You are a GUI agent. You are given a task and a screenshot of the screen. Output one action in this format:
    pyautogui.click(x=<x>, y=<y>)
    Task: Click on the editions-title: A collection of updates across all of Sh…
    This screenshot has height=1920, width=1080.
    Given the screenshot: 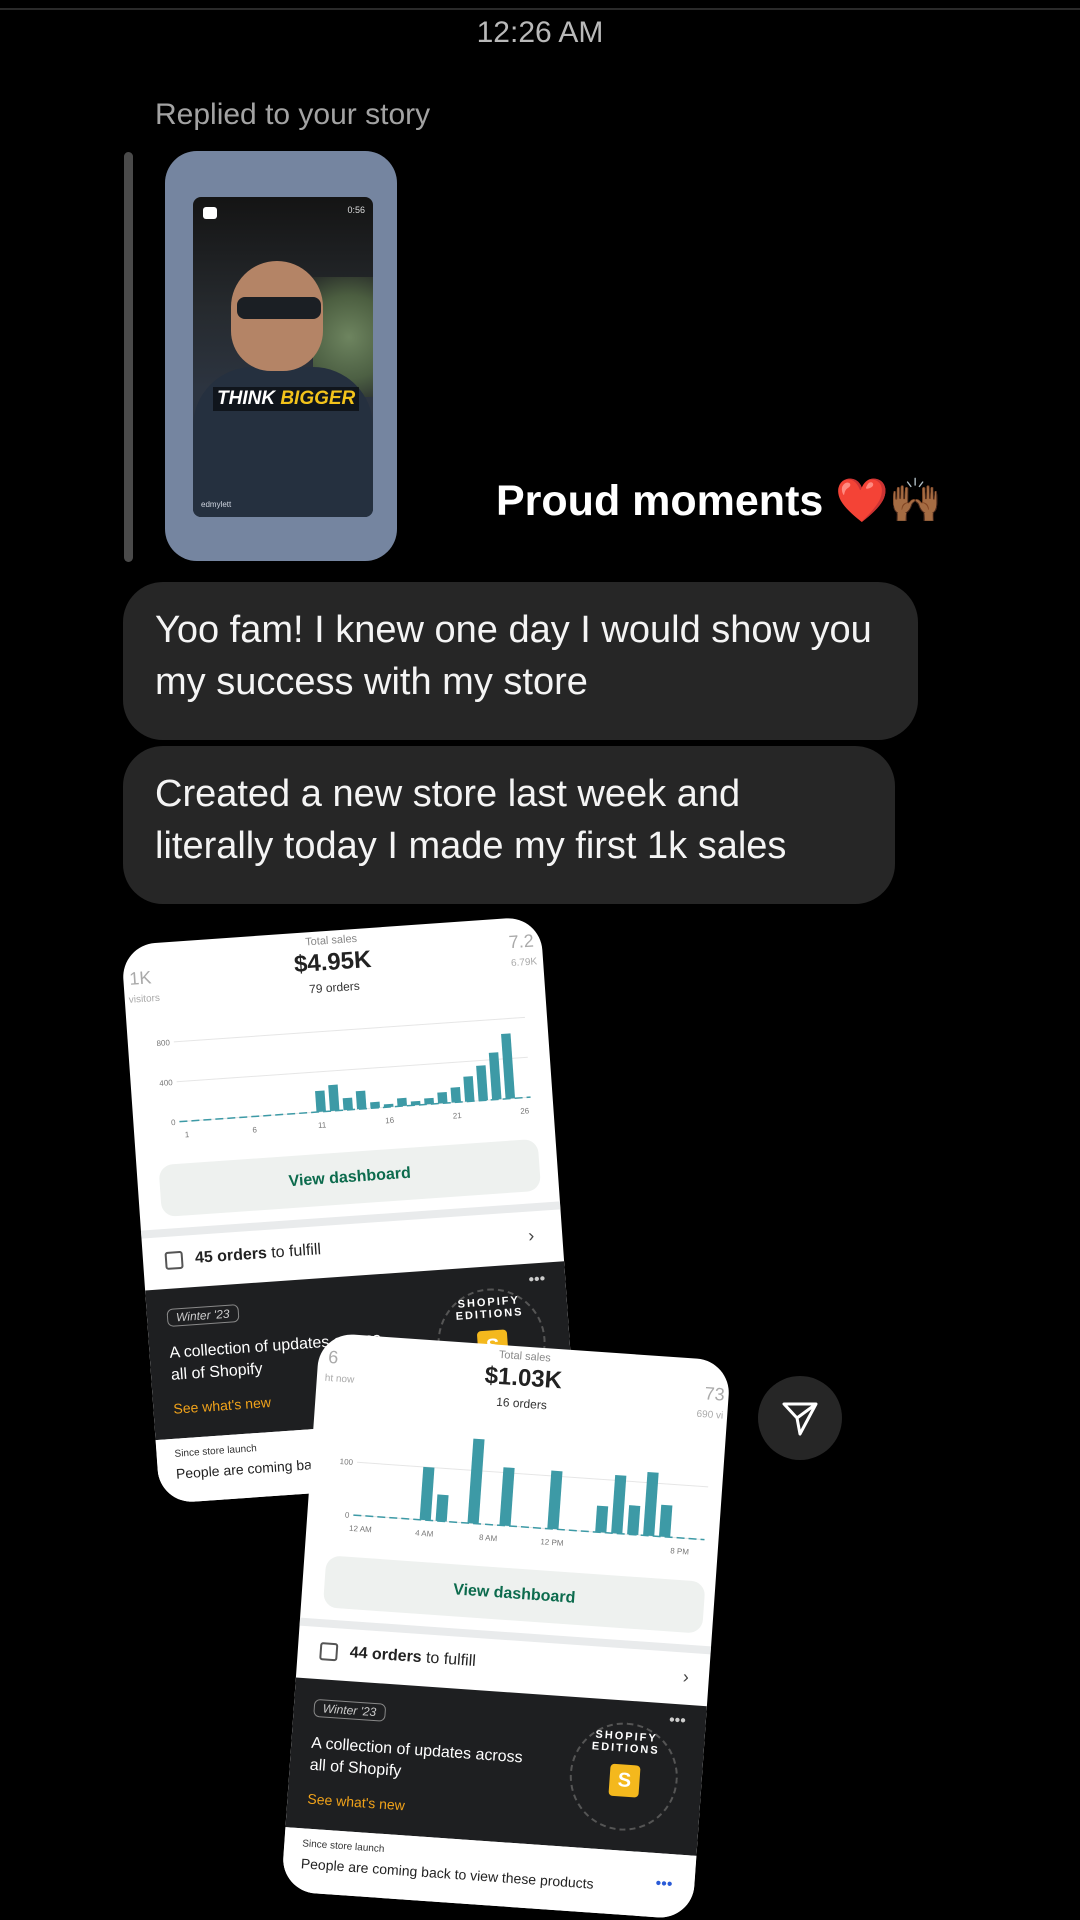 What is the action you would take?
    pyautogui.click(x=416, y=1757)
    